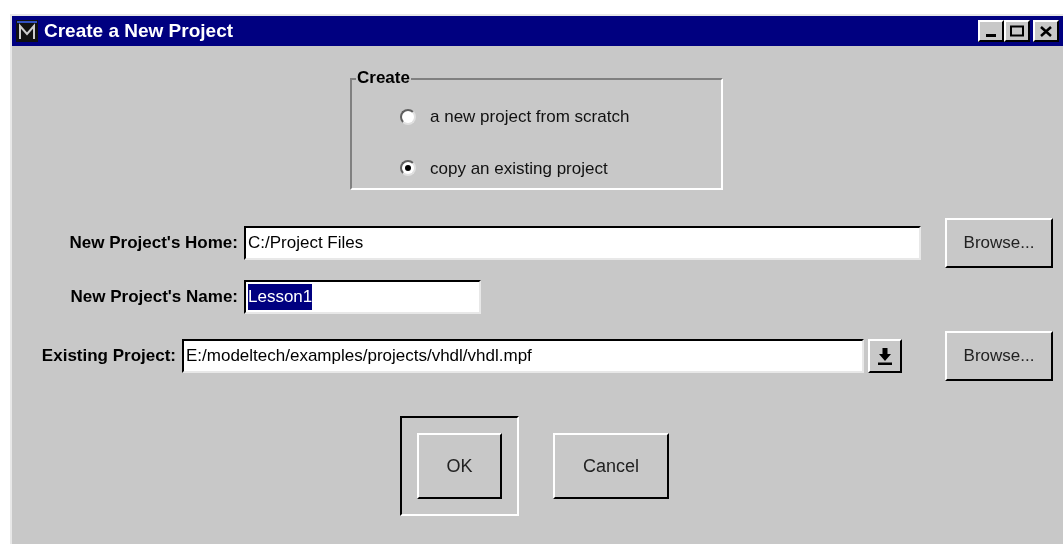  What do you see at coordinates (108, 356) in the screenshot?
I see `field-label: Existing Project:` at bounding box center [108, 356].